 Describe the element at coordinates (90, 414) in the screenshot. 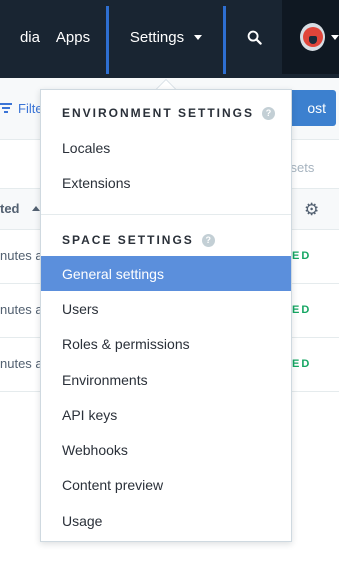

I see `menu-item-label: API keys` at that location.